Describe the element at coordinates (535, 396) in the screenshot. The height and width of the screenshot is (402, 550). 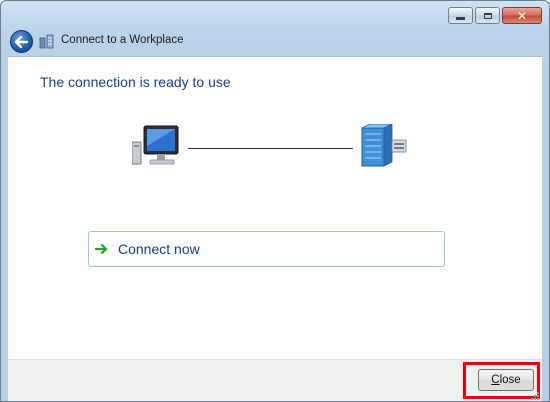
I see `resize-grip-icon` at that location.